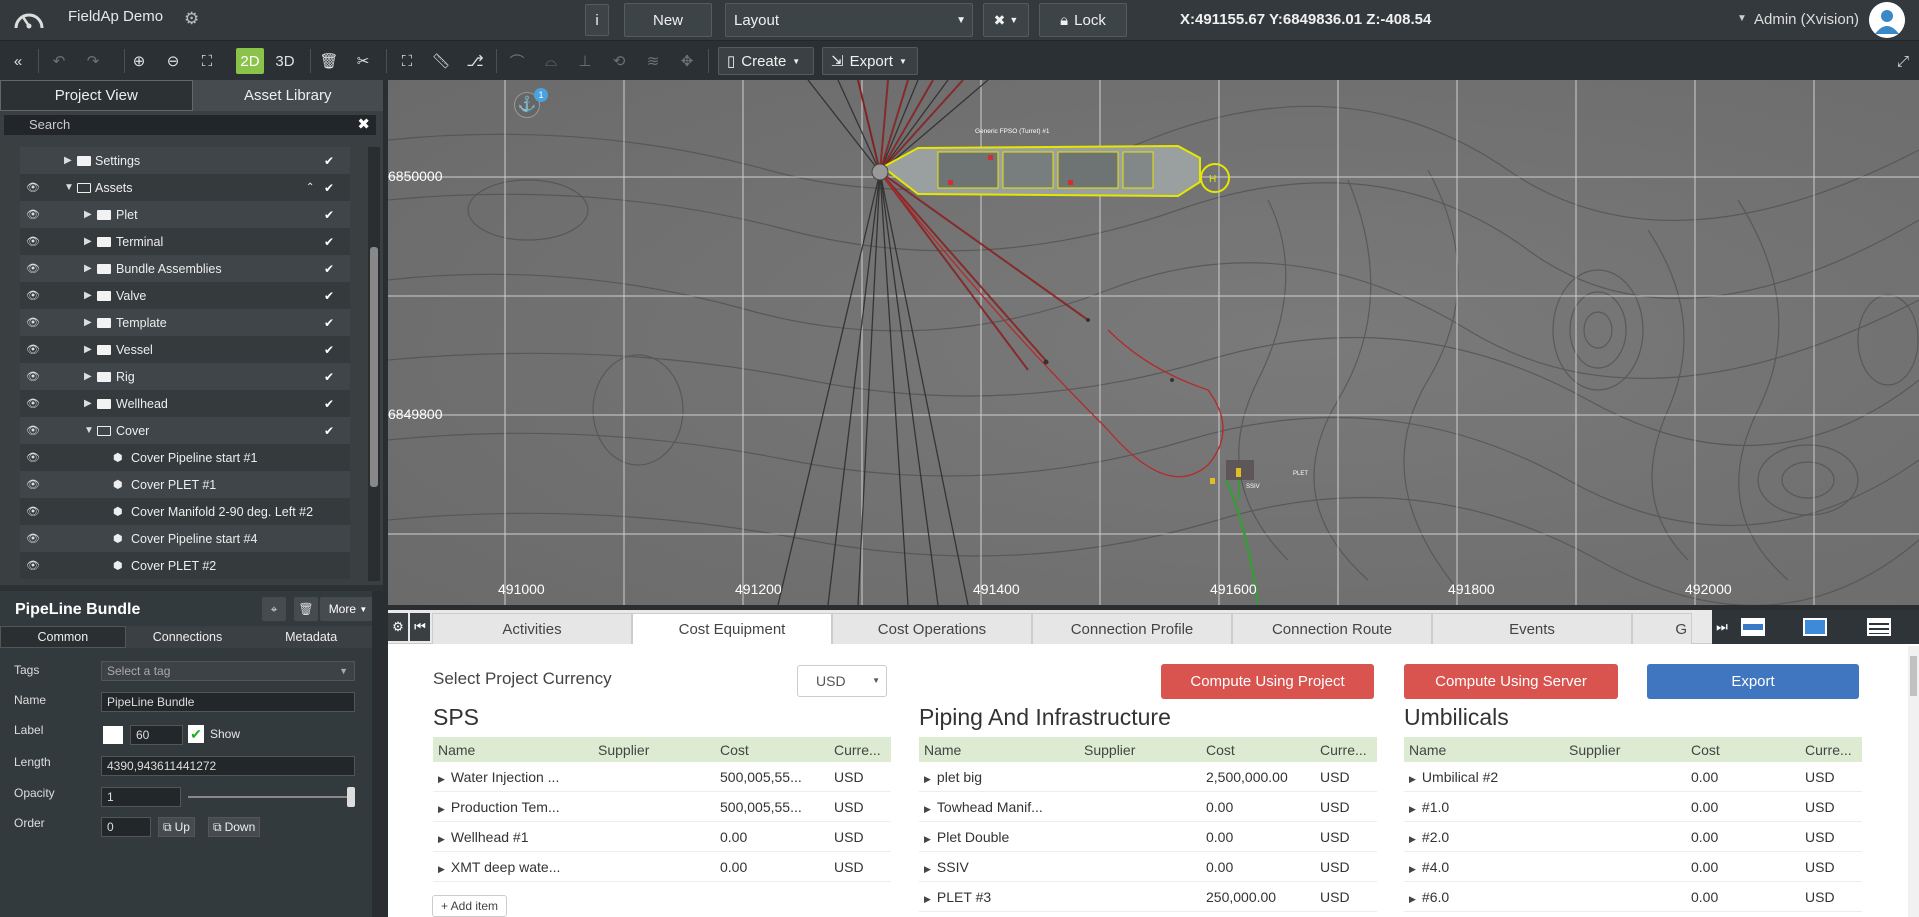  Describe the element at coordinates (517, 61) in the screenshot. I see `bend-icon: ⌒` at that location.